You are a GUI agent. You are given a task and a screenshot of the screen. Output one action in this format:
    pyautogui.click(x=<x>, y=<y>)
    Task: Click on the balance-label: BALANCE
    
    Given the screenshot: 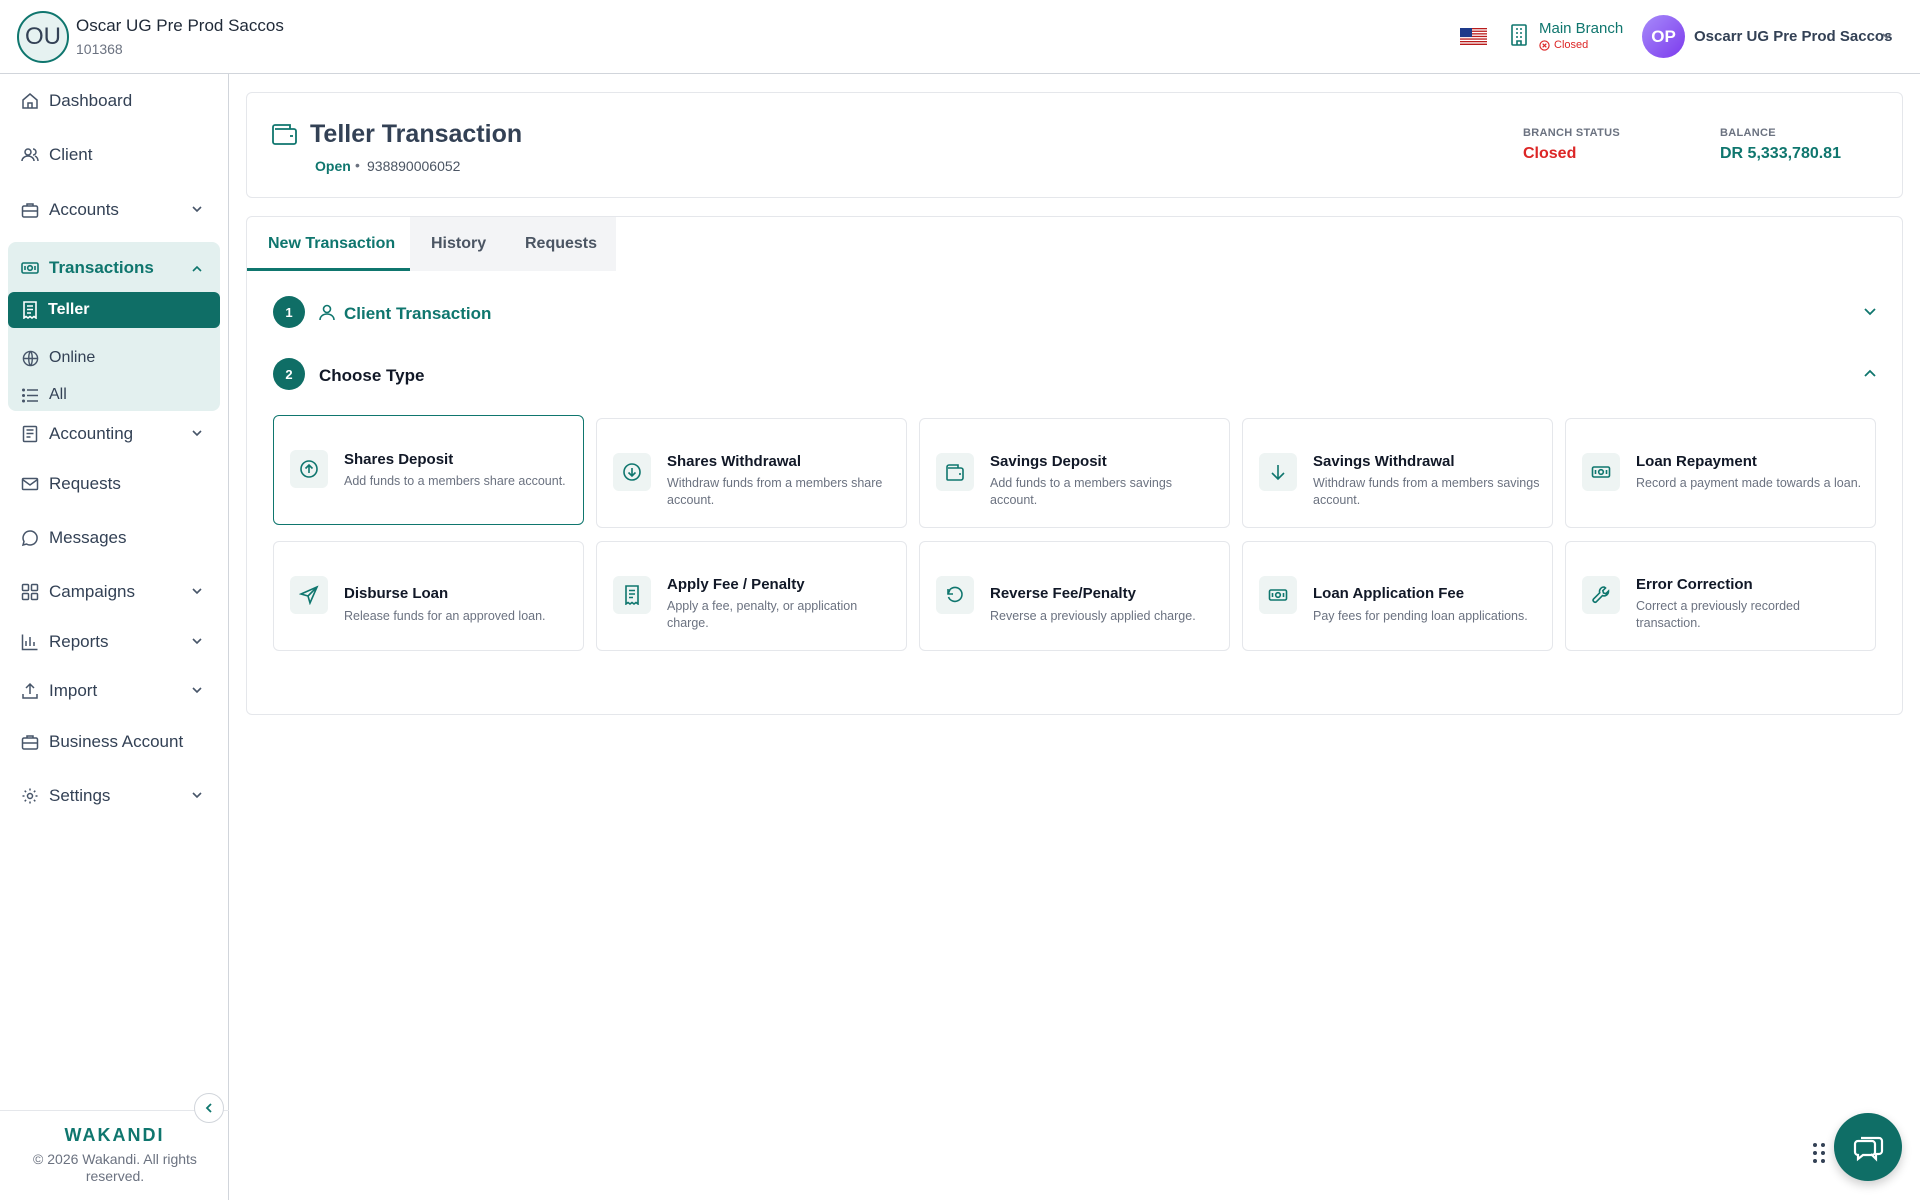 What is the action you would take?
    pyautogui.click(x=1748, y=133)
    